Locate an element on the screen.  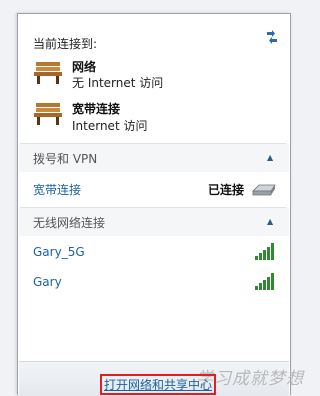
connection-status: 无 Internet 访问 is located at coordinates (118, 83).